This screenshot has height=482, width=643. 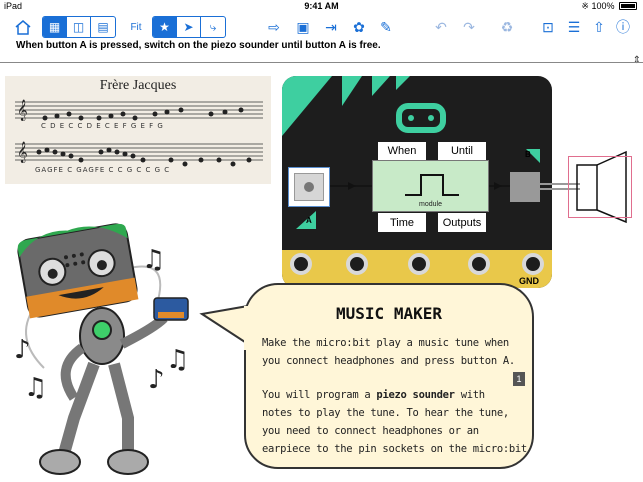 What do you see at coordinates (507, 27) in the screenshot?
I see `trash-icon: ♻` at bounding box center [507, 27].